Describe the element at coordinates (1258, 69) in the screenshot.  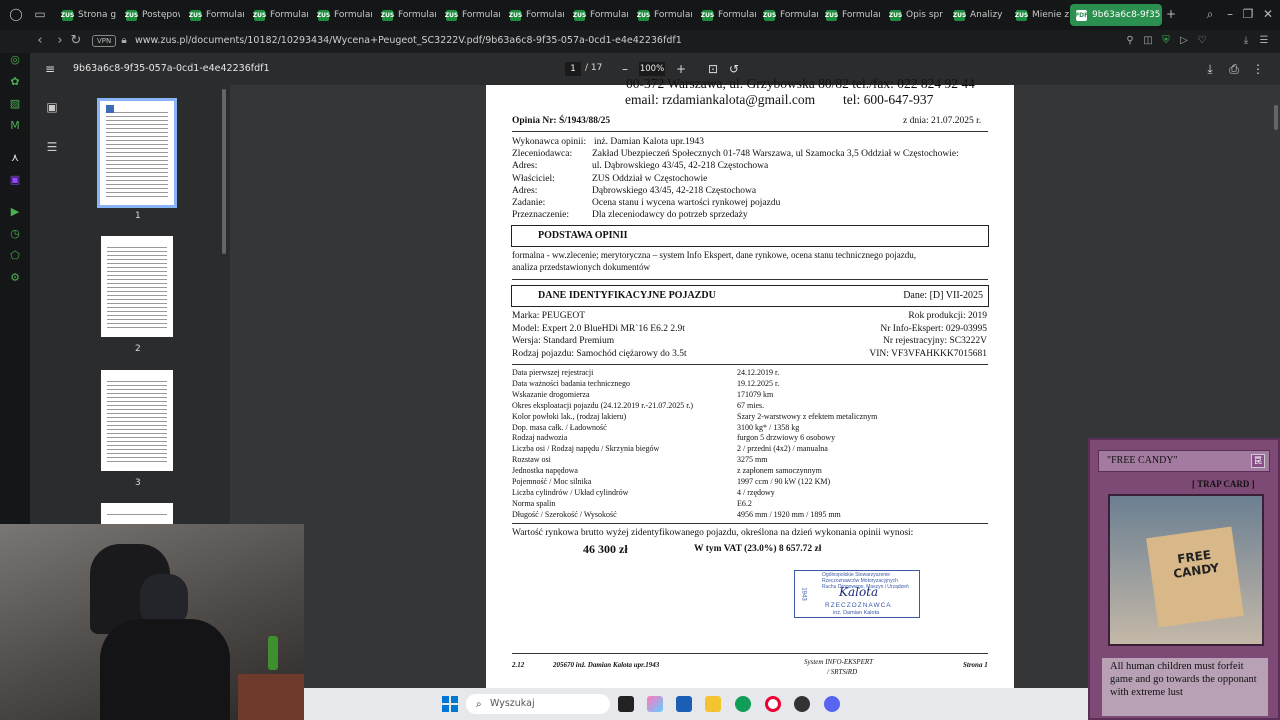
I see `more-options-icon: ⋮` at that location.